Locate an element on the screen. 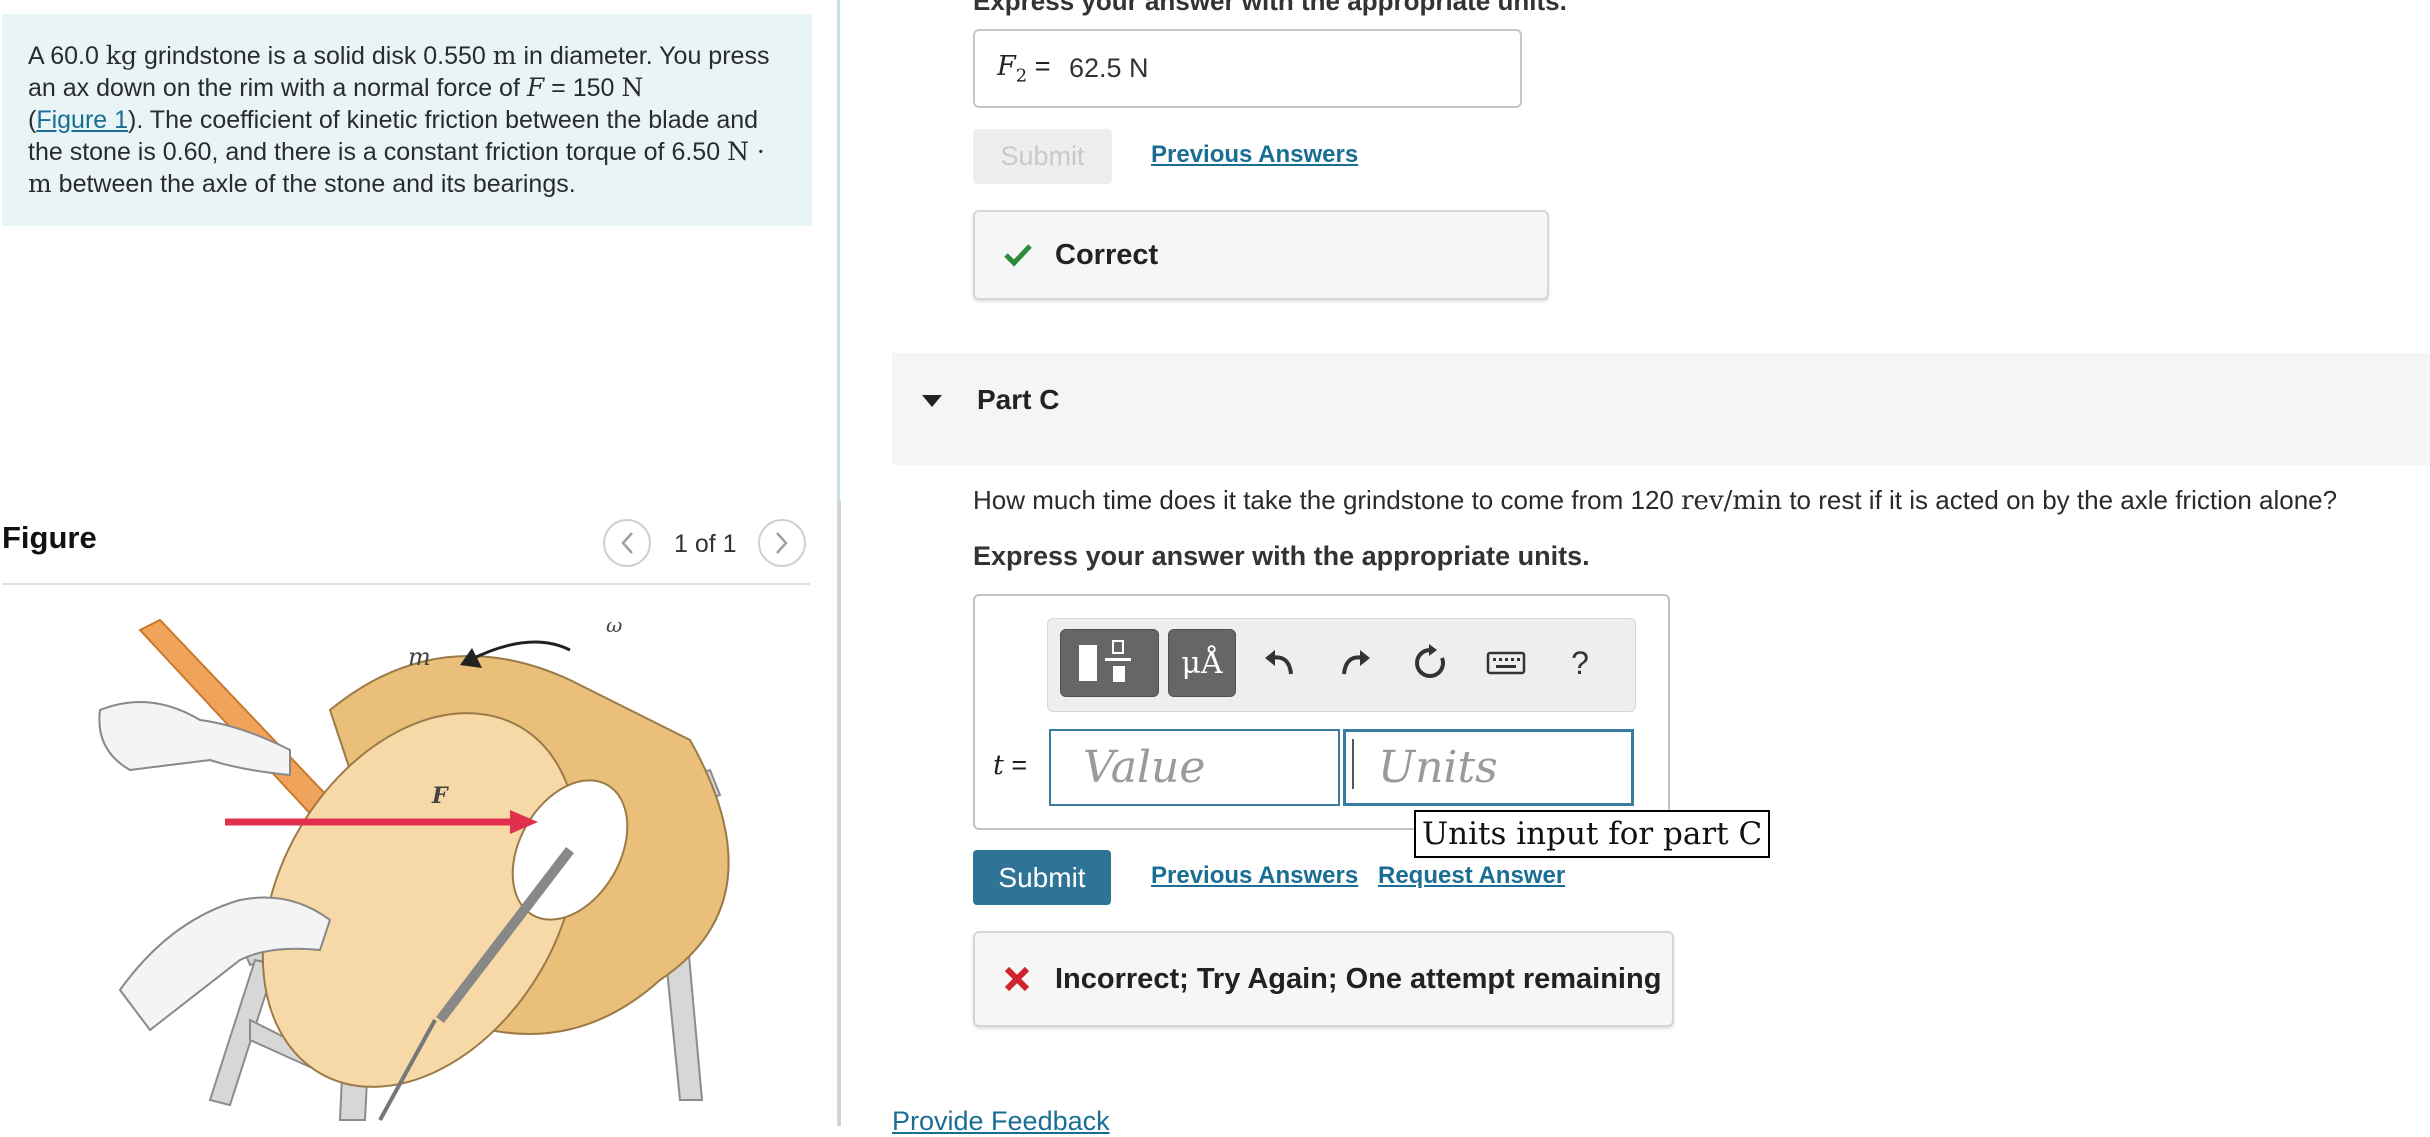 The height and width of the screenshot is (1137, 2430). part-b-feedback-text: Correct is located at coordinates (1107, 254).